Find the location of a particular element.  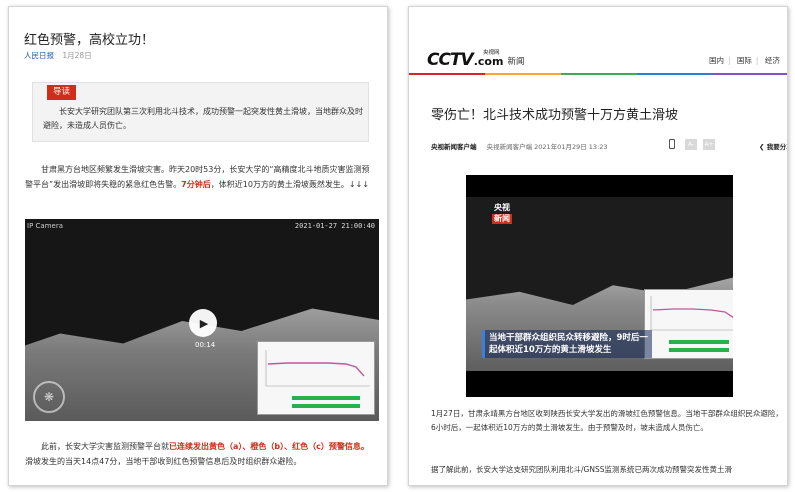

share-button: ❮ 我要分享 is located at coordinates (773, 146).